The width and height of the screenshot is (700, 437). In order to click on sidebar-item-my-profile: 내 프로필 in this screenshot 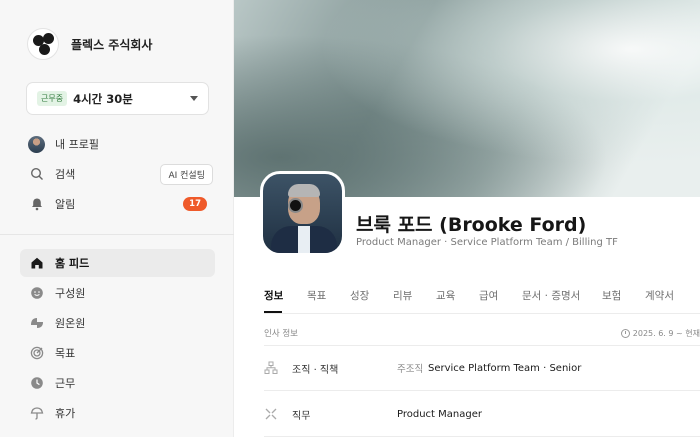, I will do `click(117, 144)`.